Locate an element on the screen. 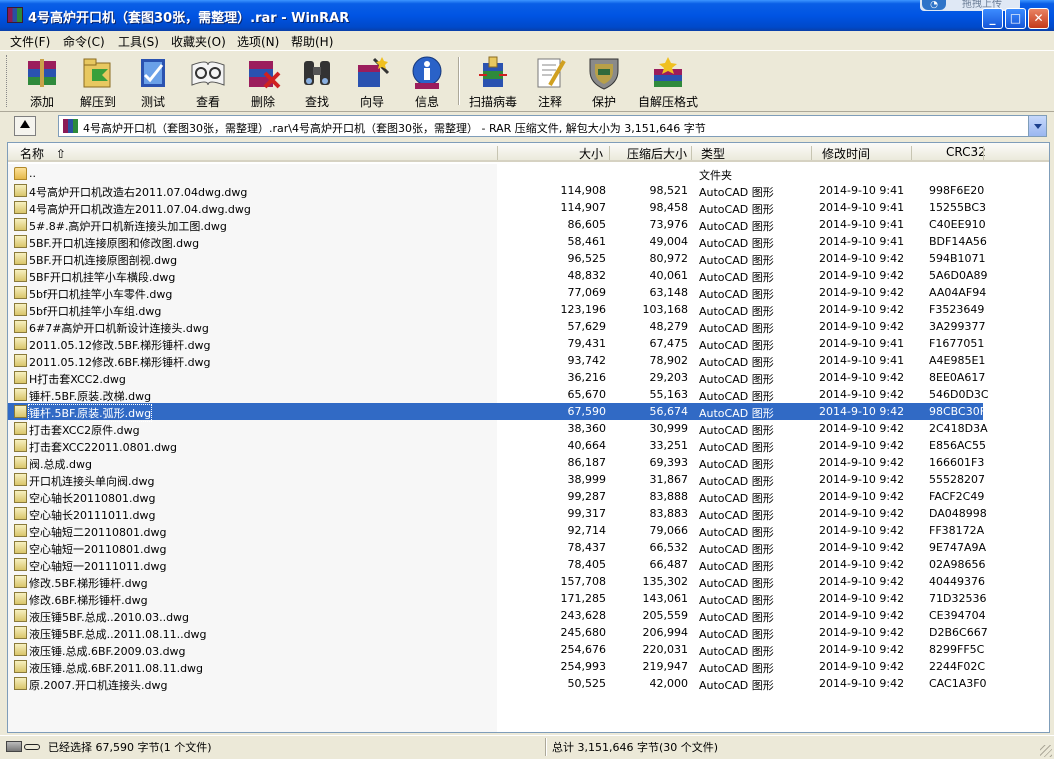 This screenshot has width=1054, height=759. delete-button: 删除 is located at coordinates (263, 82).